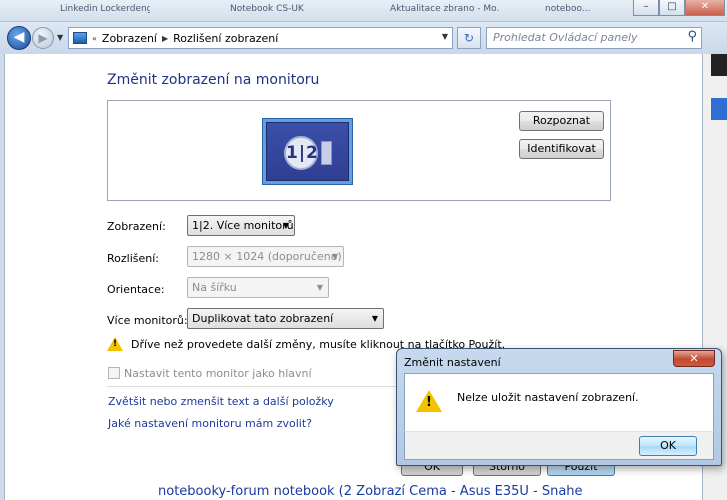  I want to click on background-tab: Linkedin Lockerdeng, so click(105, 11).